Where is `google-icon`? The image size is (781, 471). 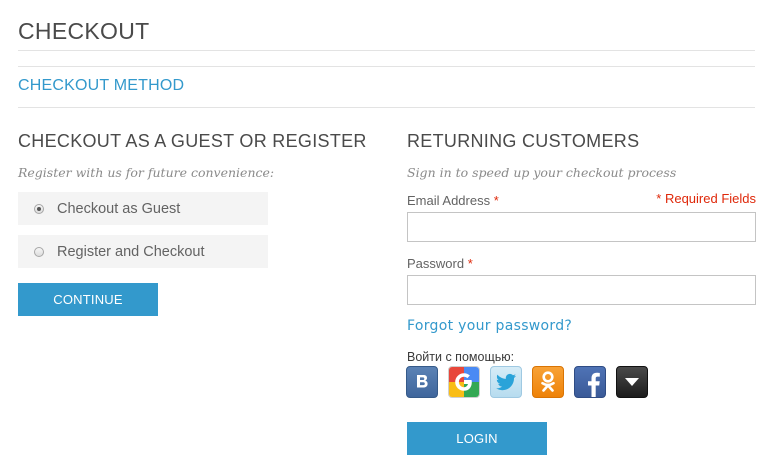 google-icon is located at coordinates (464, 382).